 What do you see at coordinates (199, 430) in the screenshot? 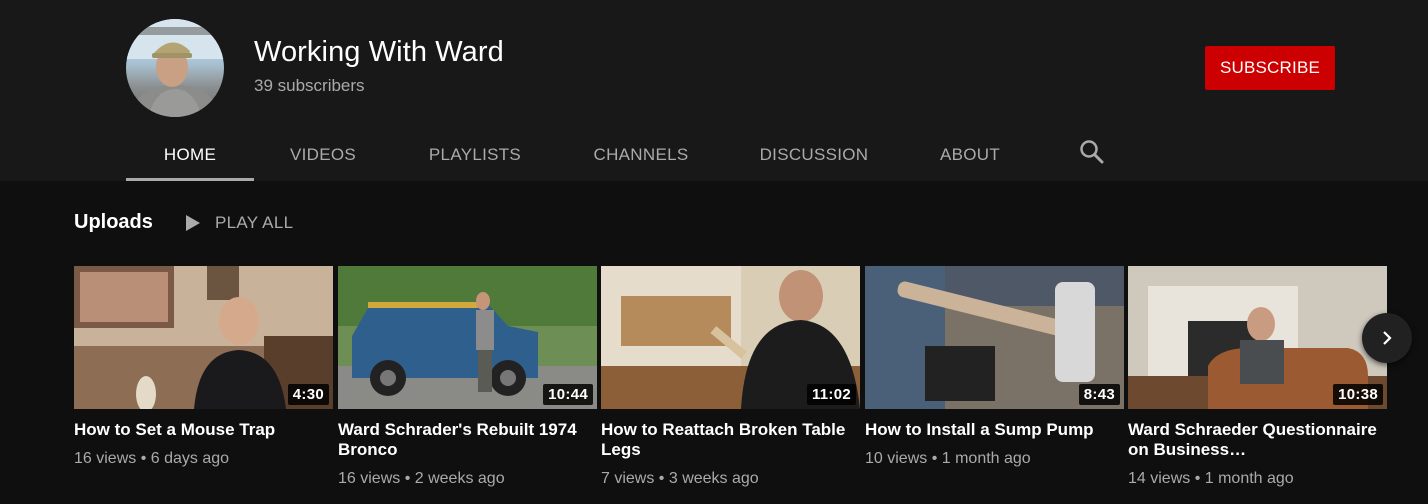
I see `video-title: How to Set a Mouse Trap` at bounding box center [199, 430].